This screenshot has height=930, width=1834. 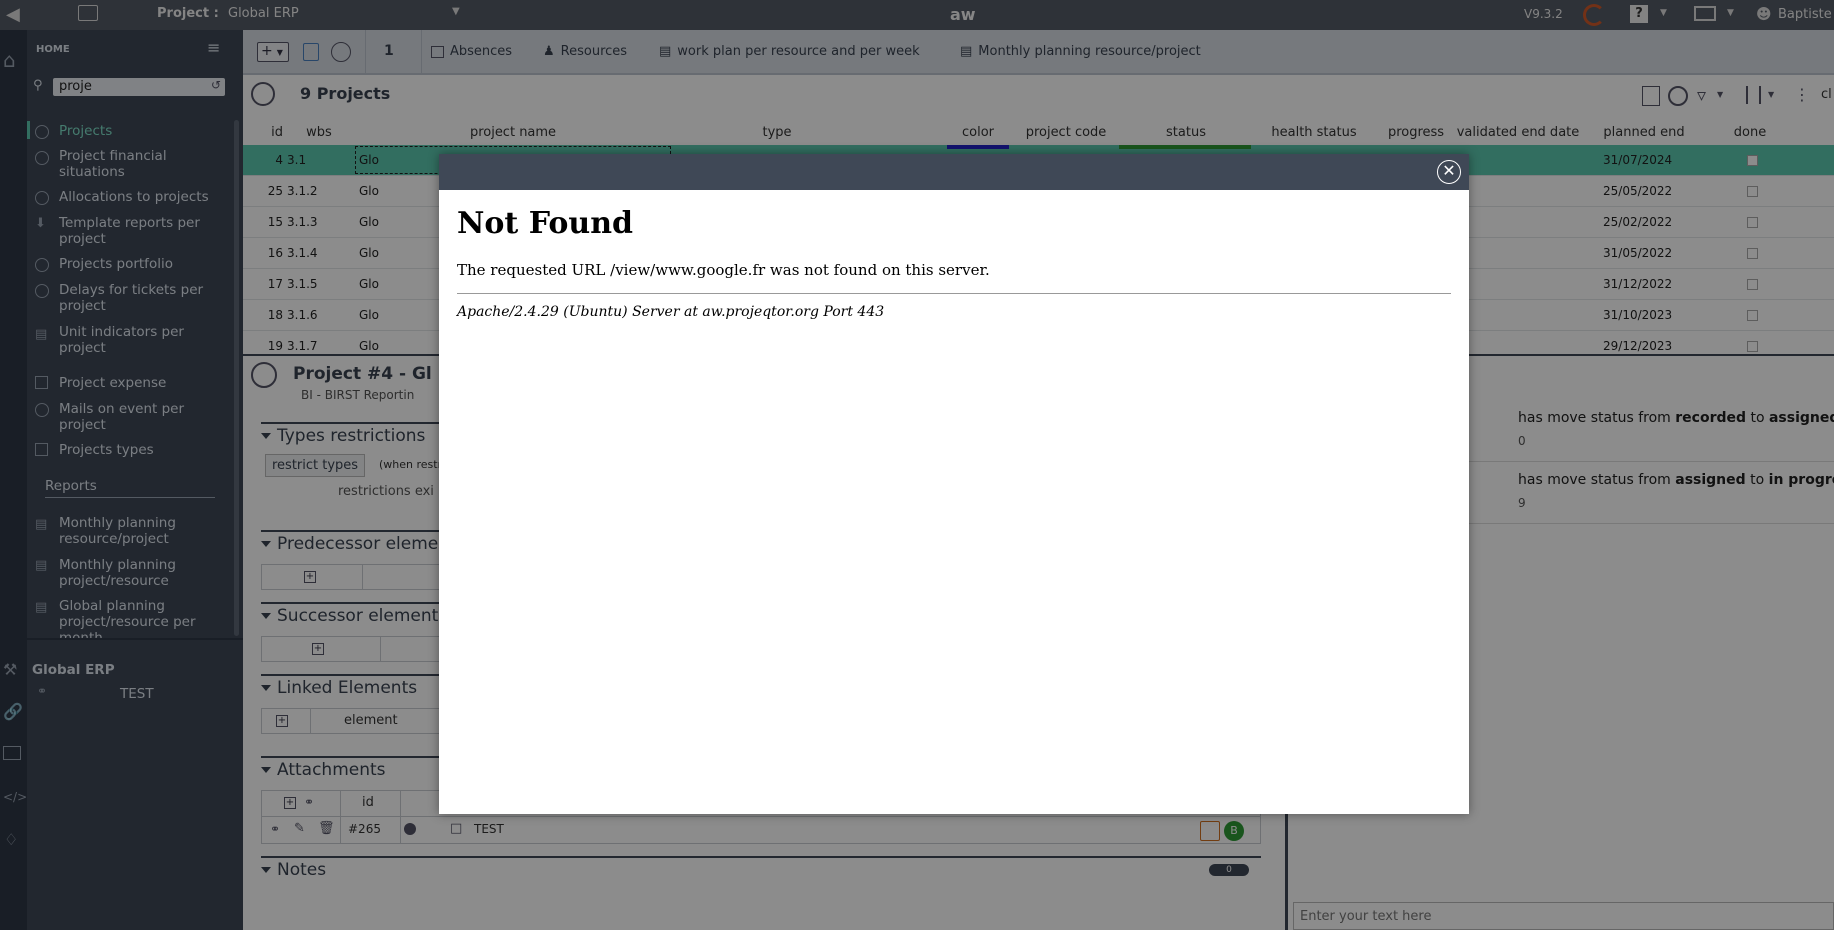 What do you see at coordinates (1449, 172) in the screenshot?
I see `close-icon: ✕` at bounding box center [1449, 172].